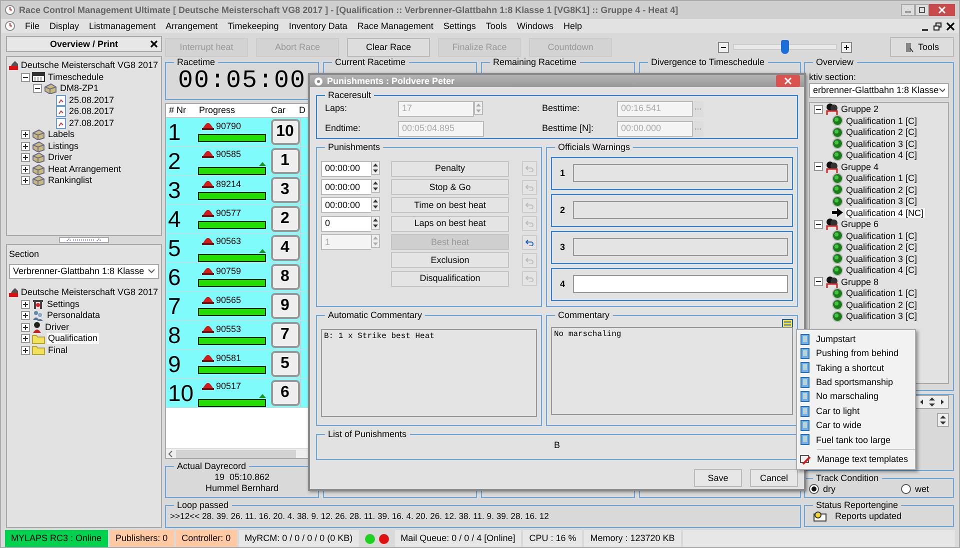 The image size is (960, 548). Describe the element at coordinates (79, 88) in the screenshot. I see `tree-item: DM8-ZP1` at that location.